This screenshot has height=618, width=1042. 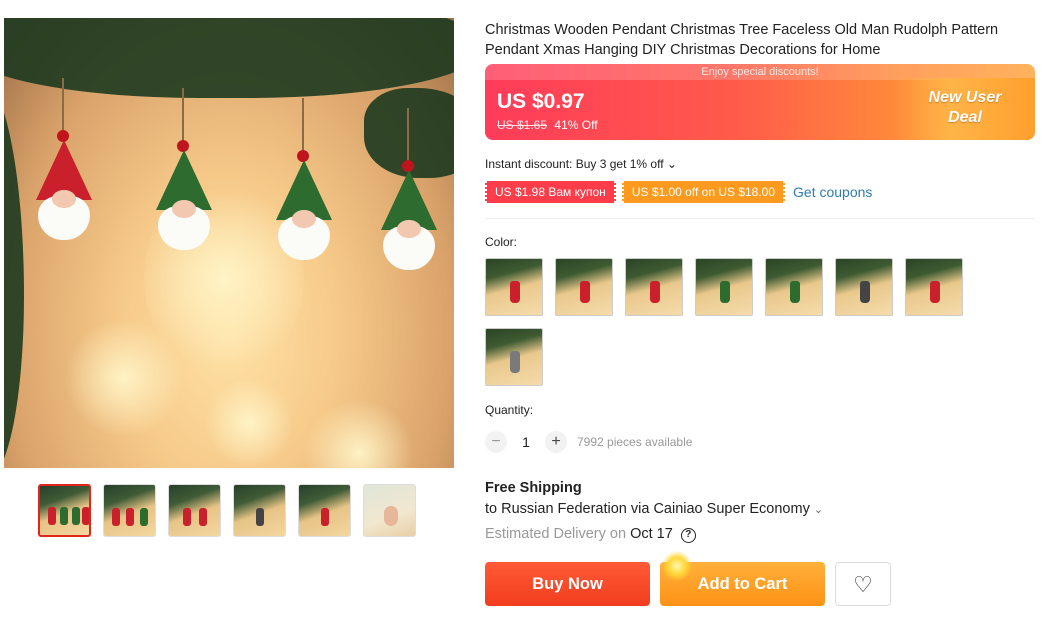 I want to click on shipping-title: Free Shipping, so click(x=533, y=488).